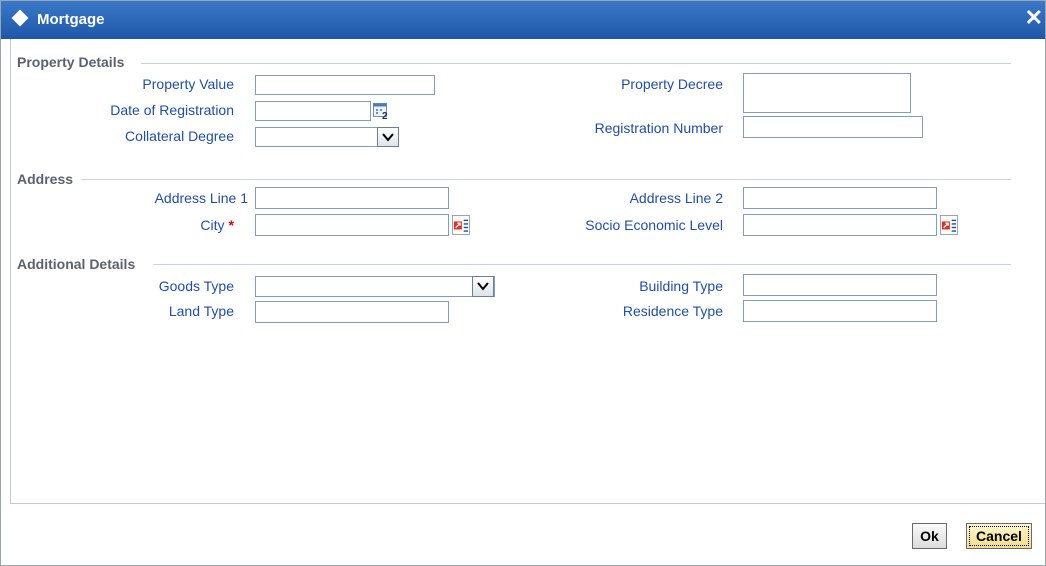 The width and height of the screenshot is (1046, 566). What do you see at coordinates (172, 110) in the screenshot?
I see `date-of-registration-label: Date of Registration` at bounding box center [172, 110].